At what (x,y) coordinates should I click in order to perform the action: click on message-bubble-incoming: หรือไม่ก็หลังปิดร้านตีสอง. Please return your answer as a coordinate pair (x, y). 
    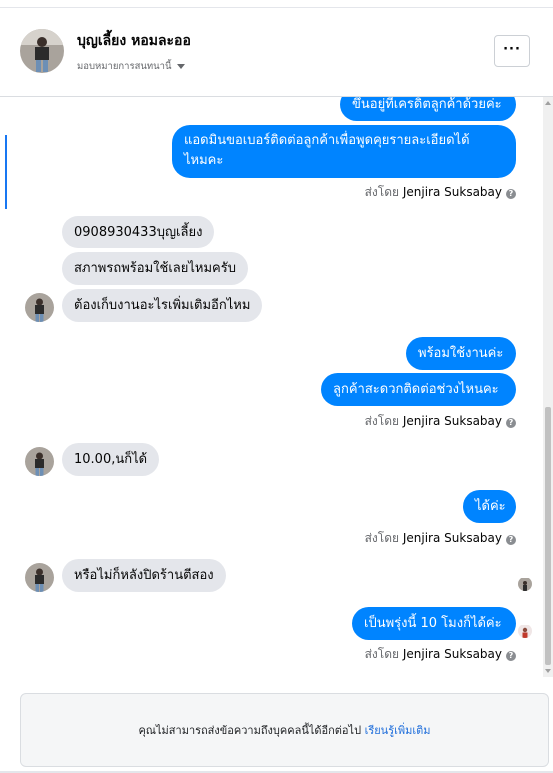
    Looking at the image, I should click on (144, 575).